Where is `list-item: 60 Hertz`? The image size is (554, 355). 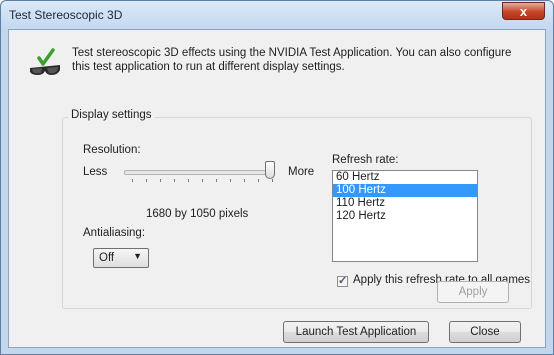 list-item: 60 Hertz is located at coordinates (405, 177).